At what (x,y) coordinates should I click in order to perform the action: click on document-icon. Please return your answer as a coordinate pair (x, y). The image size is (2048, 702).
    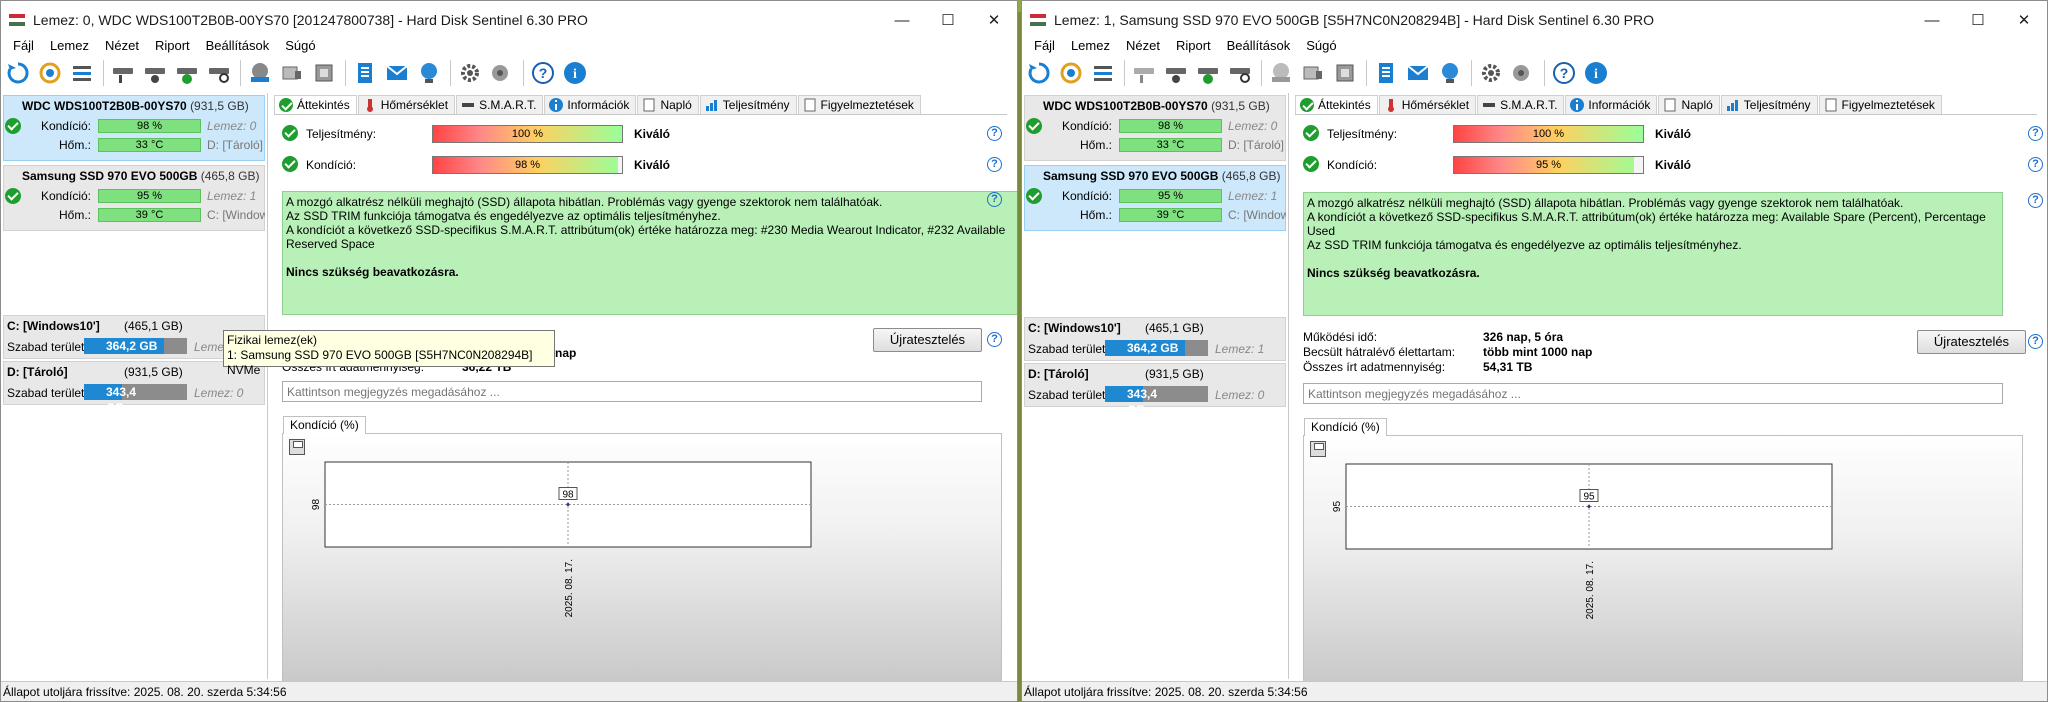
    Looking at the image, I should click on (1670, 105).